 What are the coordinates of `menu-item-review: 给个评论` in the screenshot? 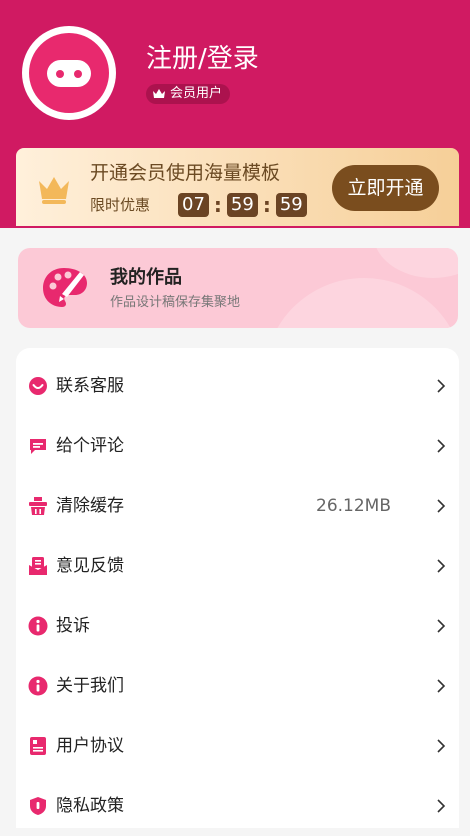 It's located at (237, 446).